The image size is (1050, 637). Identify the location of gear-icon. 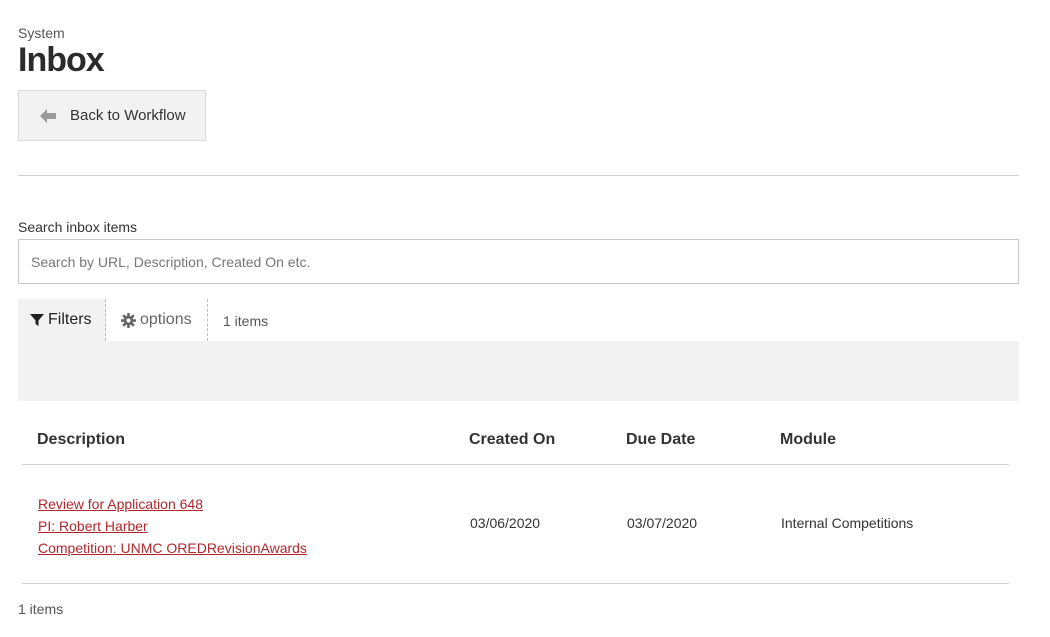
(128, 320).